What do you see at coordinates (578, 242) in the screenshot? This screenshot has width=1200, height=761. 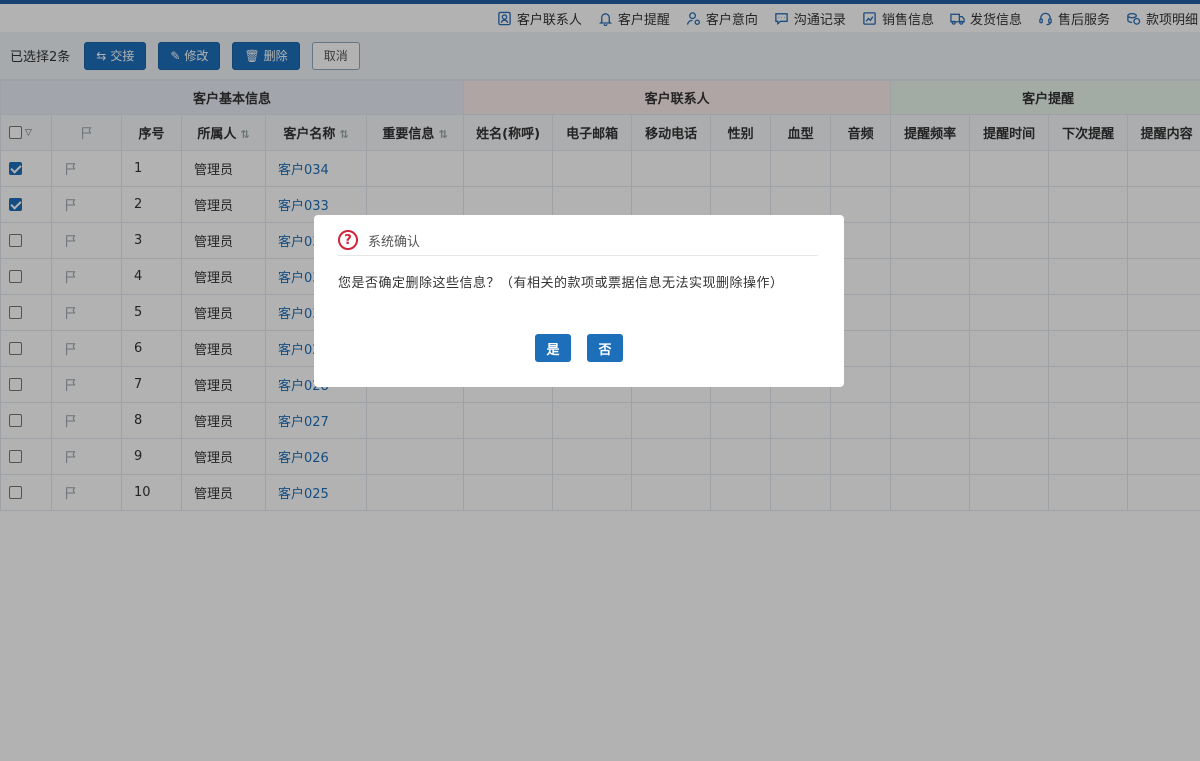 I see `dialog-header: ? 系统确认` at bounding box center [578, 242].